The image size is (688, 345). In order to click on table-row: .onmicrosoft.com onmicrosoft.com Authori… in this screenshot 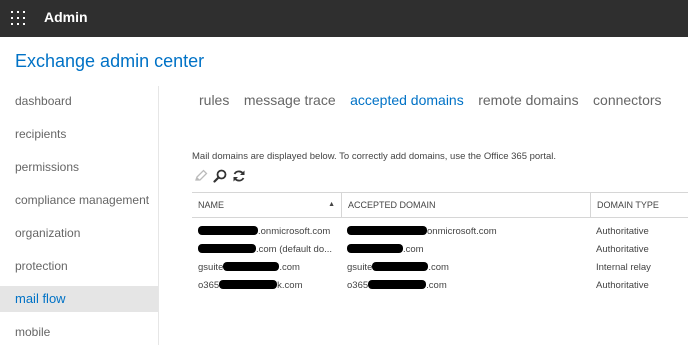, I will do `click(440, 232)`.